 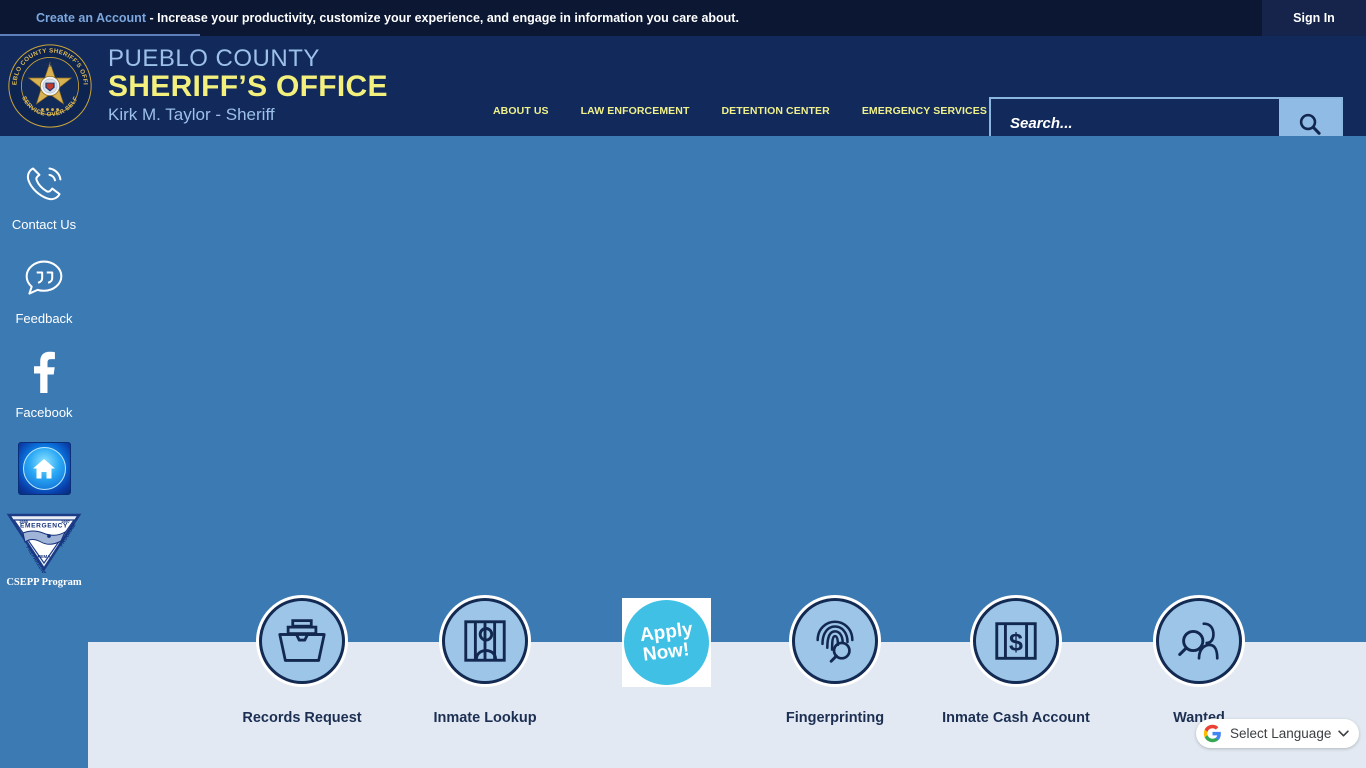 What do you see at coordinates (1314, 18) in the screenshot?
I see `sign-in-button: Sign In` at bounding box center [1314, 18].